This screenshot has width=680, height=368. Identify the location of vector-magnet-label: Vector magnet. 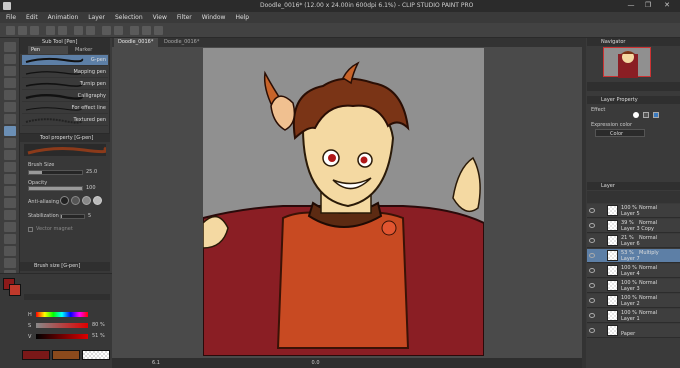
(54, 229).